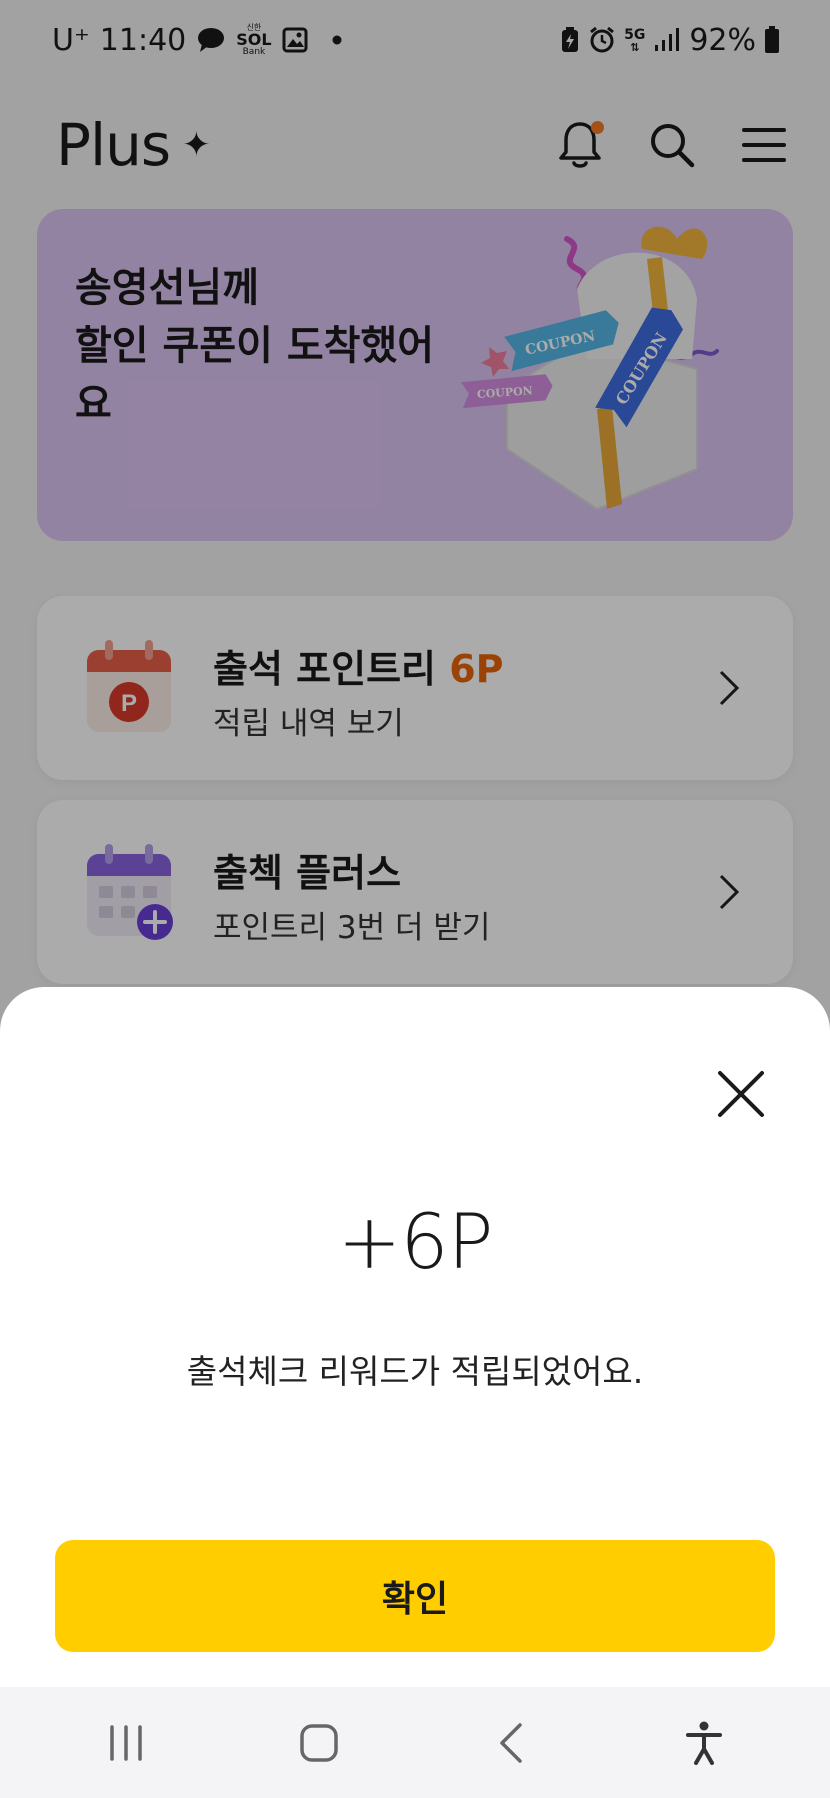  I want to click on back-button, so click(511, 1743).